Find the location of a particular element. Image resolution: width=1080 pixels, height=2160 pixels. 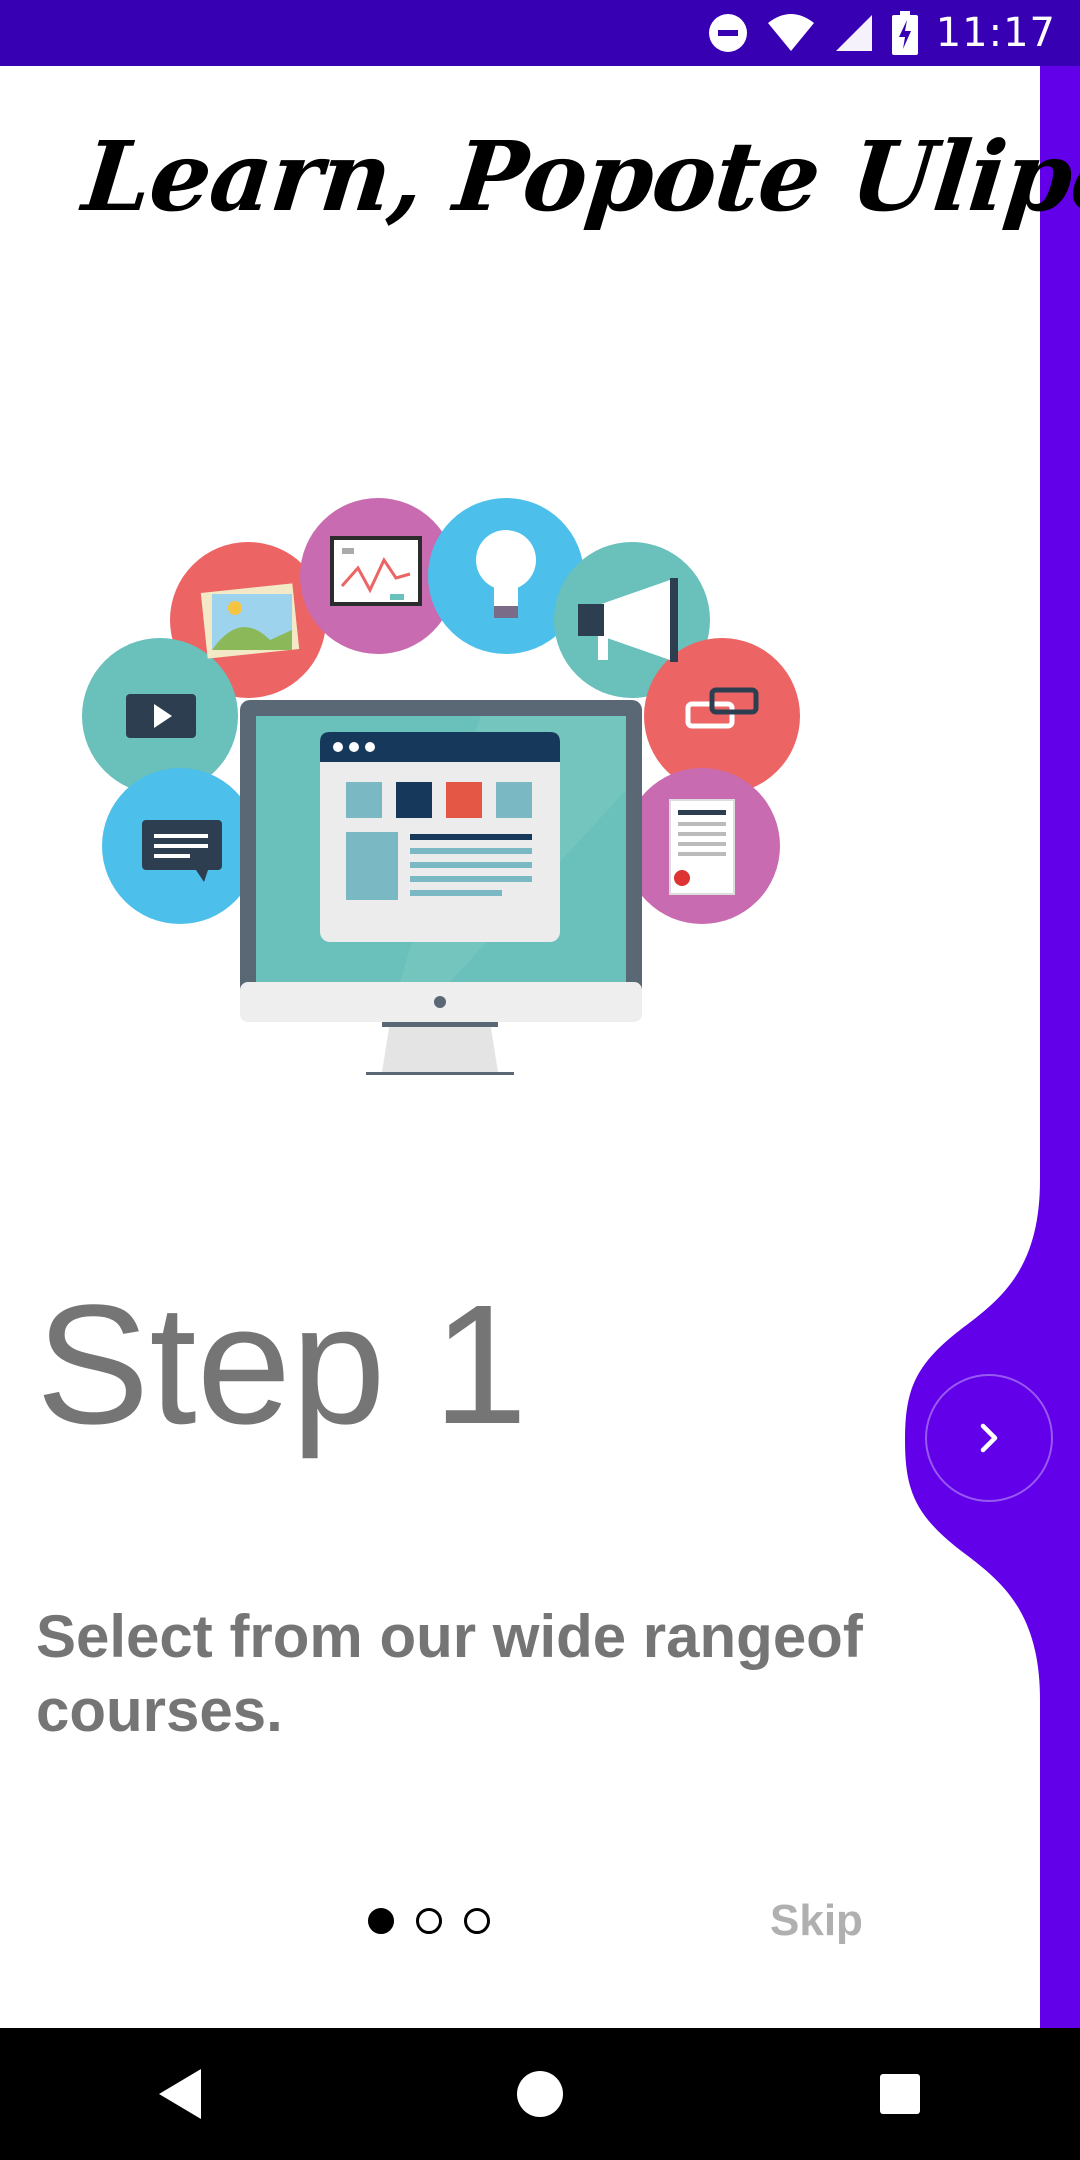

video-icon is located at coordinates (161, 716).